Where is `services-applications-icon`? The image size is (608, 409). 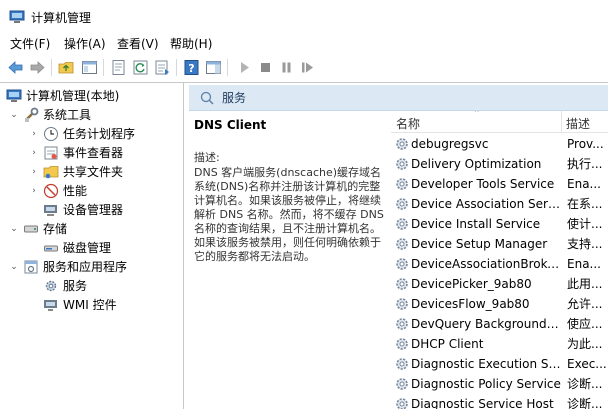 services-applications-icon is located at coordinates (31, 267).